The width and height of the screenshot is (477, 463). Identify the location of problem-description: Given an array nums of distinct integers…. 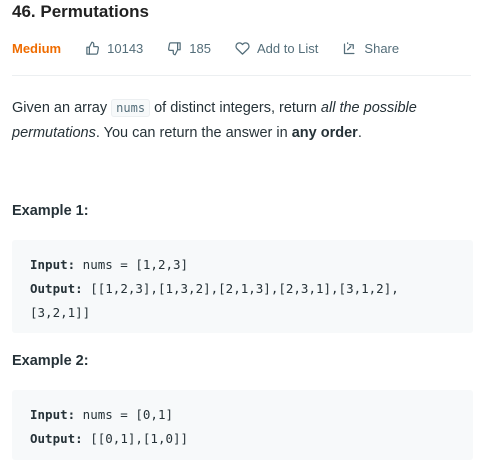
(243, 121).